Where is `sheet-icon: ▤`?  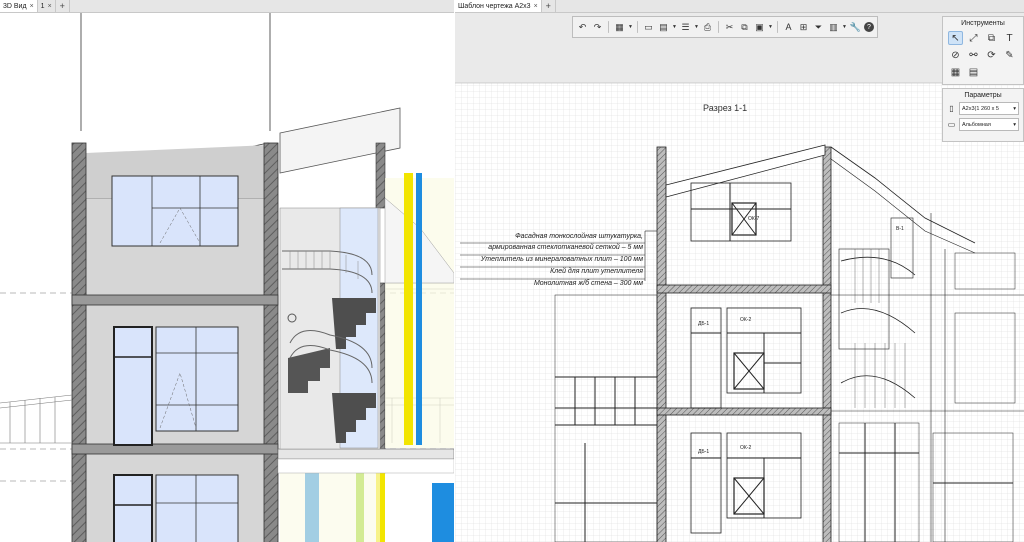 sheet-icon: ▤ is located at coordinates (663, 27).